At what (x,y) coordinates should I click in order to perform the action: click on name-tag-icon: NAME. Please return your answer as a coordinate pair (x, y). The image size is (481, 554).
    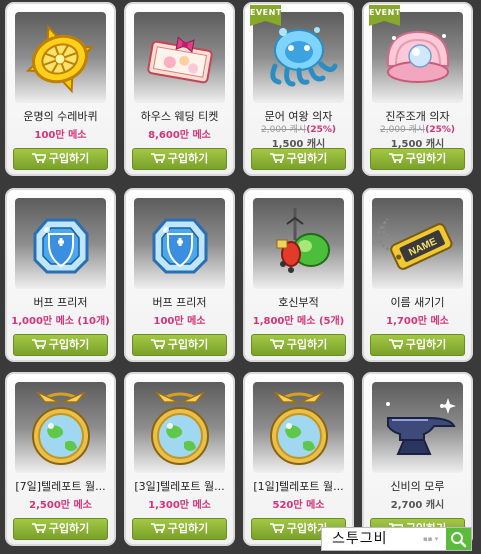
    Looking at the image, I should click on (415, 244).